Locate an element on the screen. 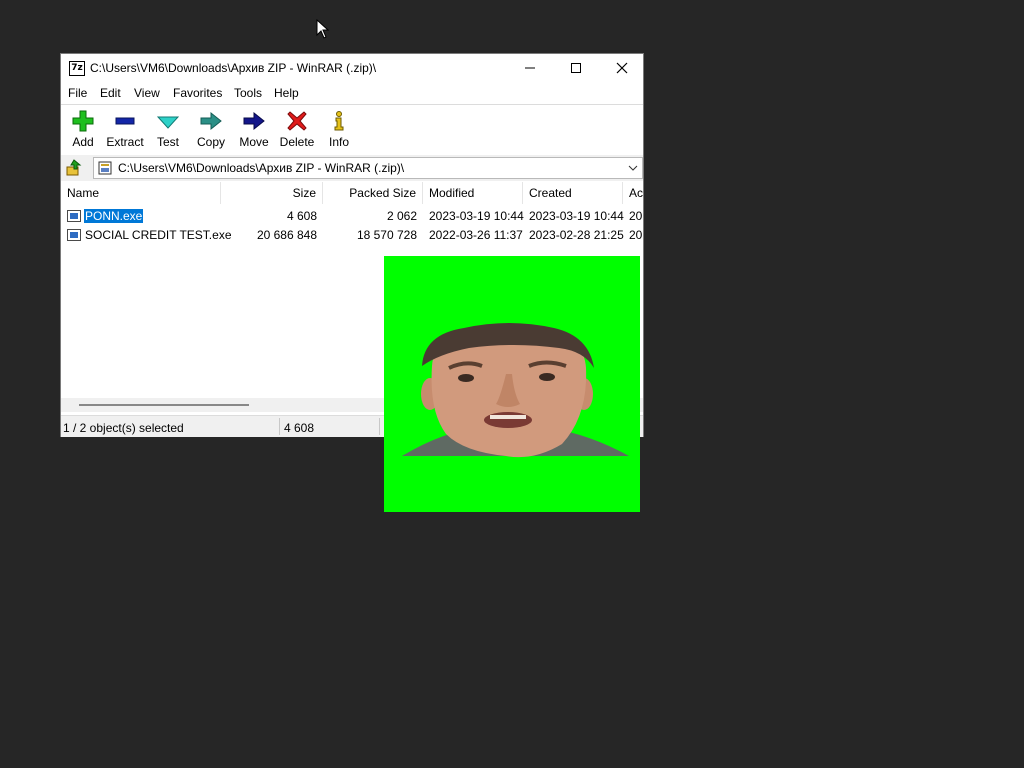 Image resolution: width=1024 pixels, height=768 pixels. toolbar: Add Extract Test Copy Move Delete Info is located at coordinates (352, 129).